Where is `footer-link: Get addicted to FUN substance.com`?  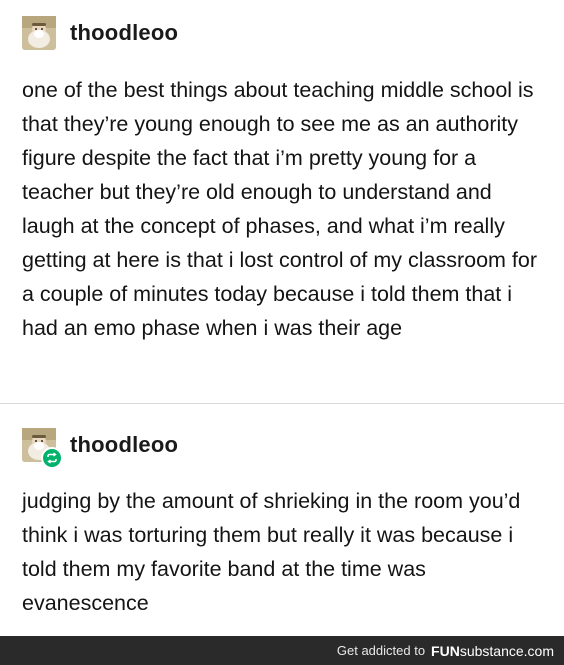
footer-link: Get addicted to FUN substance.com is located at coordinates (445, 650).